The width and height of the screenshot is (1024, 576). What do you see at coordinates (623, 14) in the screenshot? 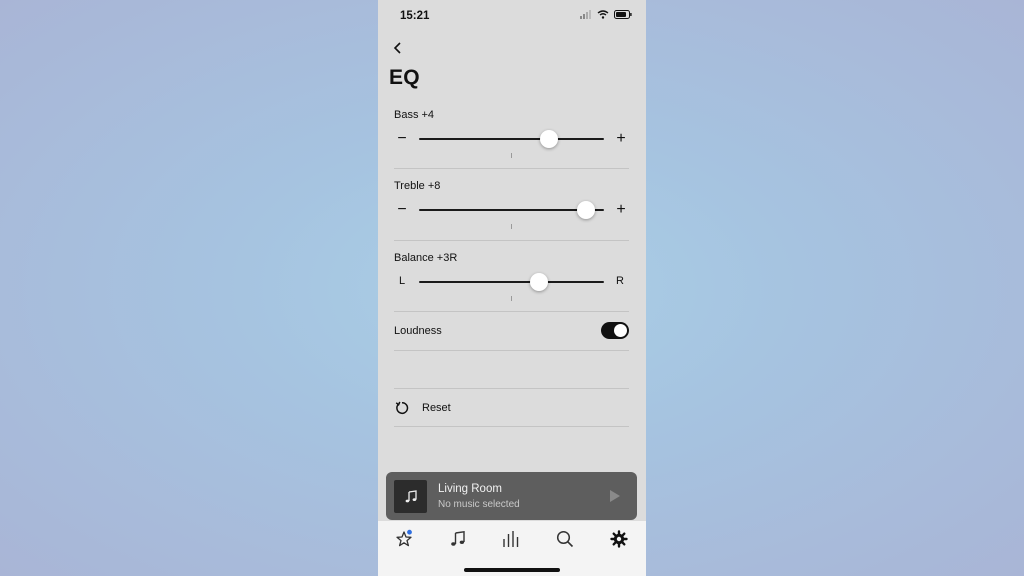
I see `battery-icon` at bounding box center [623, 14].